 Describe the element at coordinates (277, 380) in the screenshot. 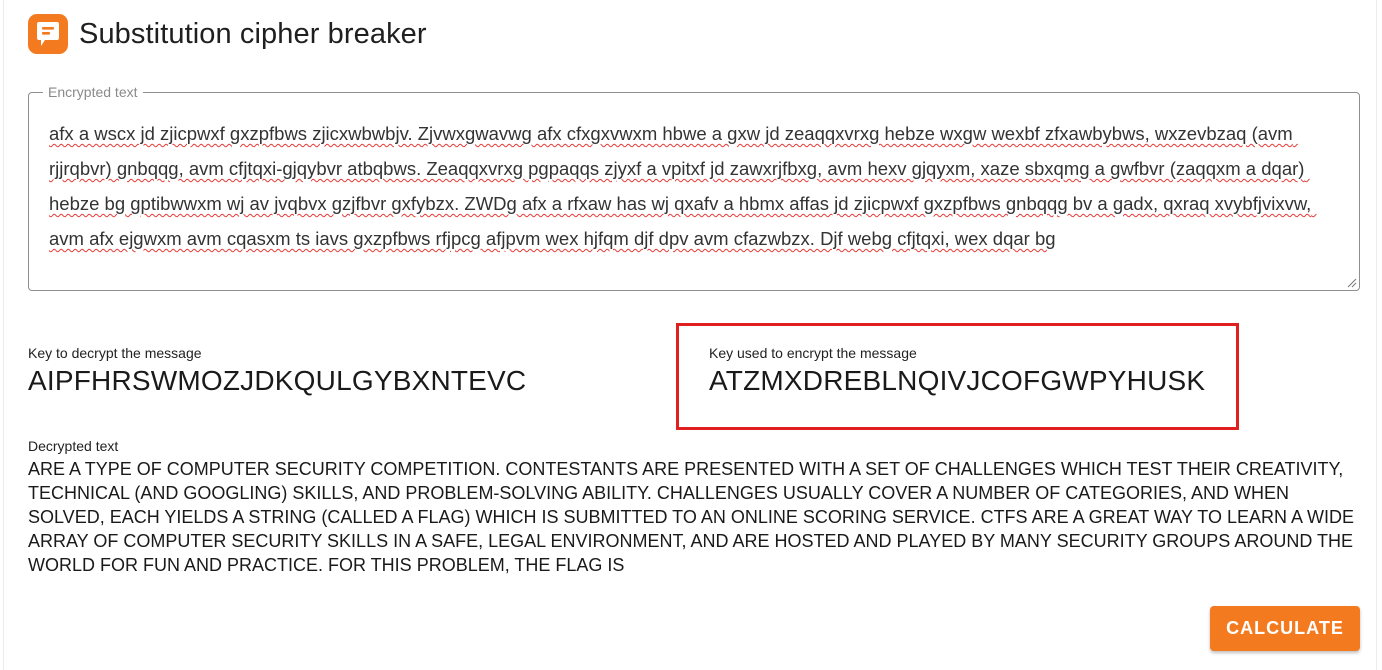

I see `decrypt-key-value: AIPFHRSWMOZJDKQULGYBXNTEVC` at that location.